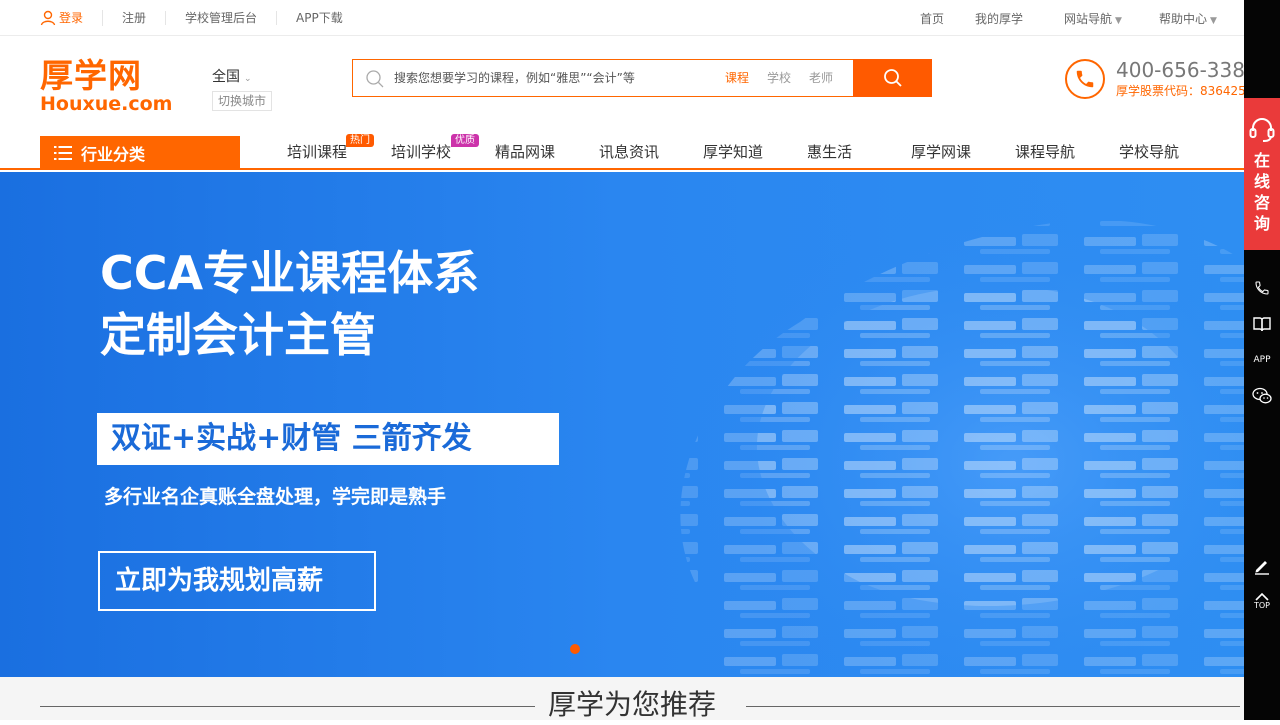  Describe the element at coordinates (290, 273) in the screenshot. I see `banner-title-line1: CCA专业课程体系` at that location.